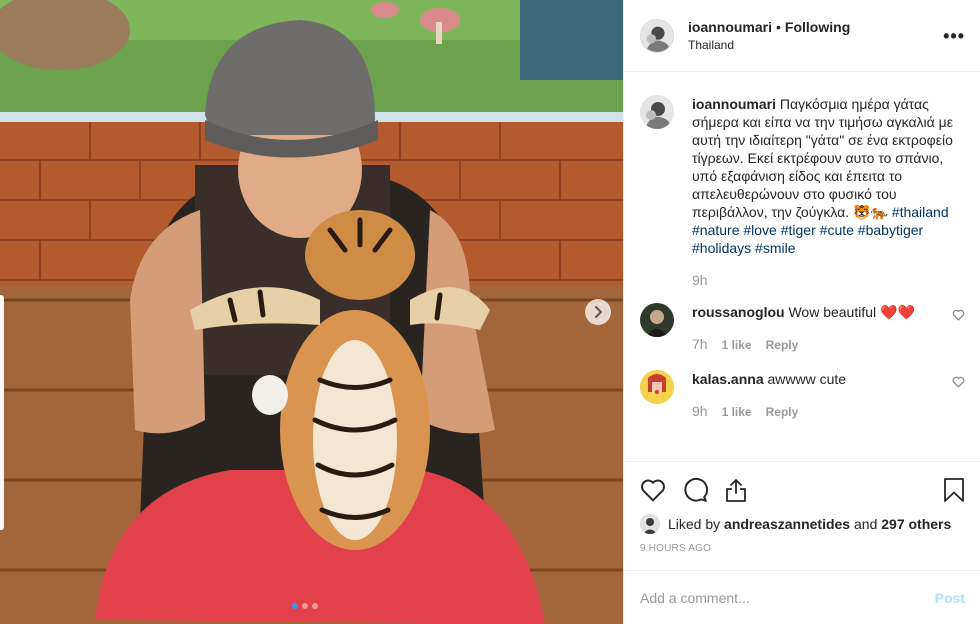 Image resolution: width=980 pixels, height=624 pixels. What do you see at coordinates (721, 248) in the screenshot?
I see `hashtag-link: #holidays` at bounding box center [721, 248].